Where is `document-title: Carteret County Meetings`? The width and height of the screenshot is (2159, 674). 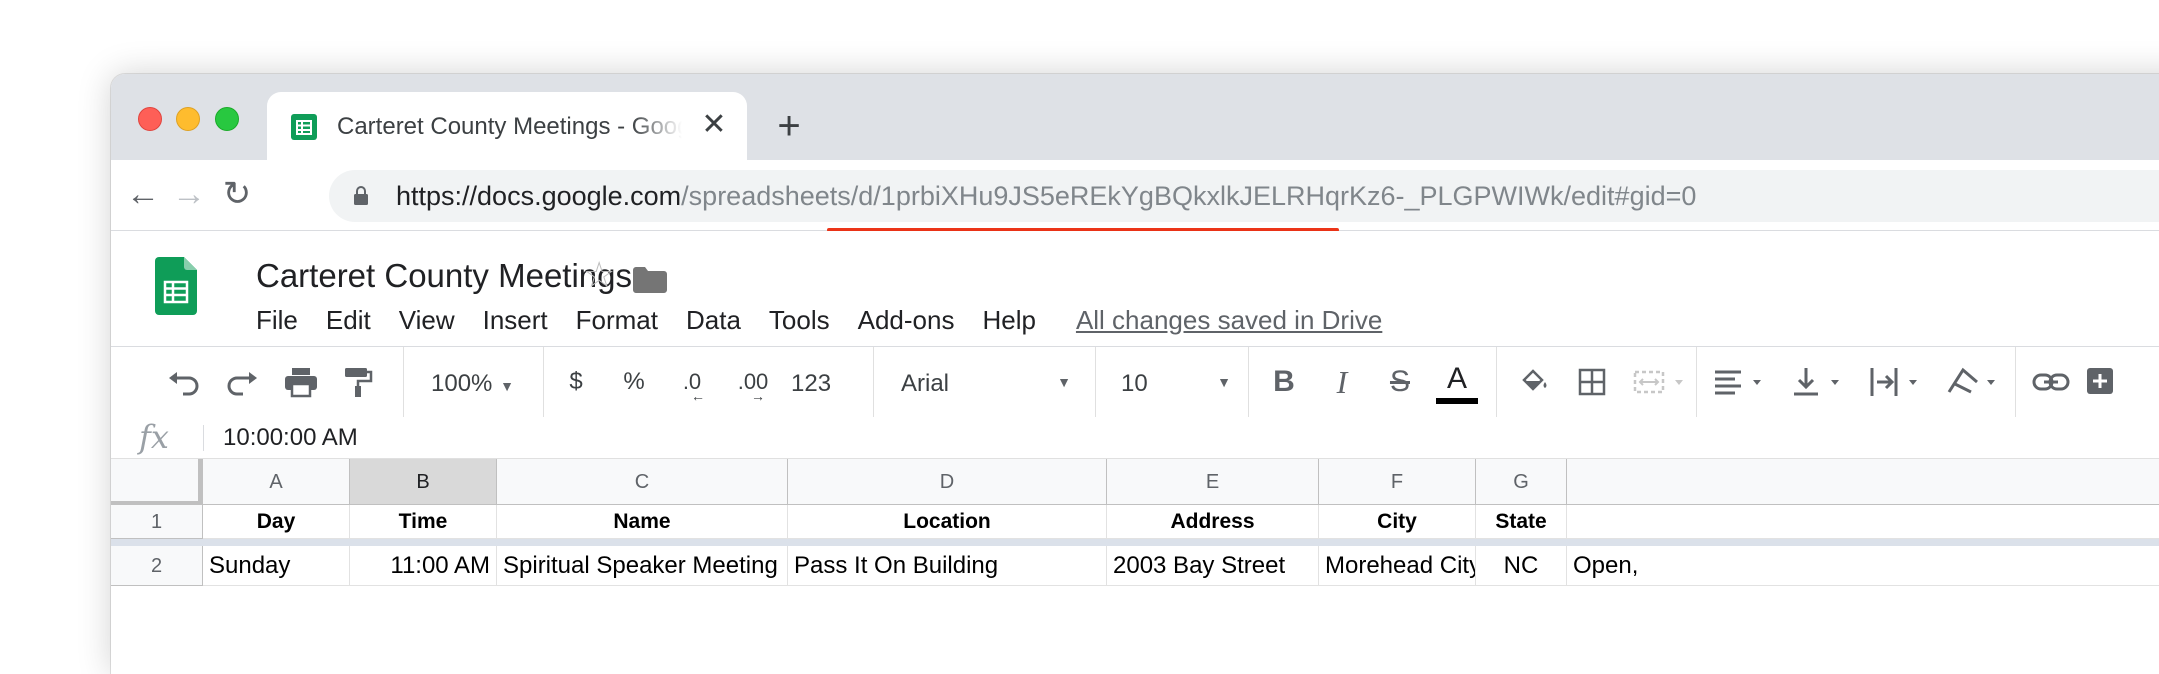 document-title: Carteret County Meetings is located at coordinates (444, 276).